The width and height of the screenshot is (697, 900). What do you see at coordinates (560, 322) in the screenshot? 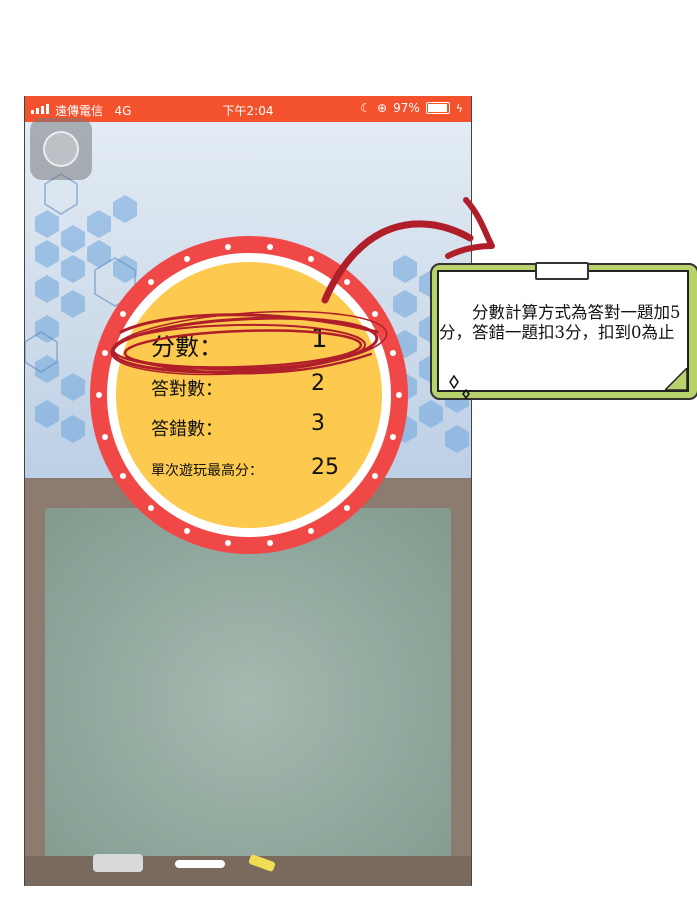
I see `note-text: 分數計算方式為答對一題加5分，答錯一題扣3分，扣到0為止` at bounding box center [560, 322].